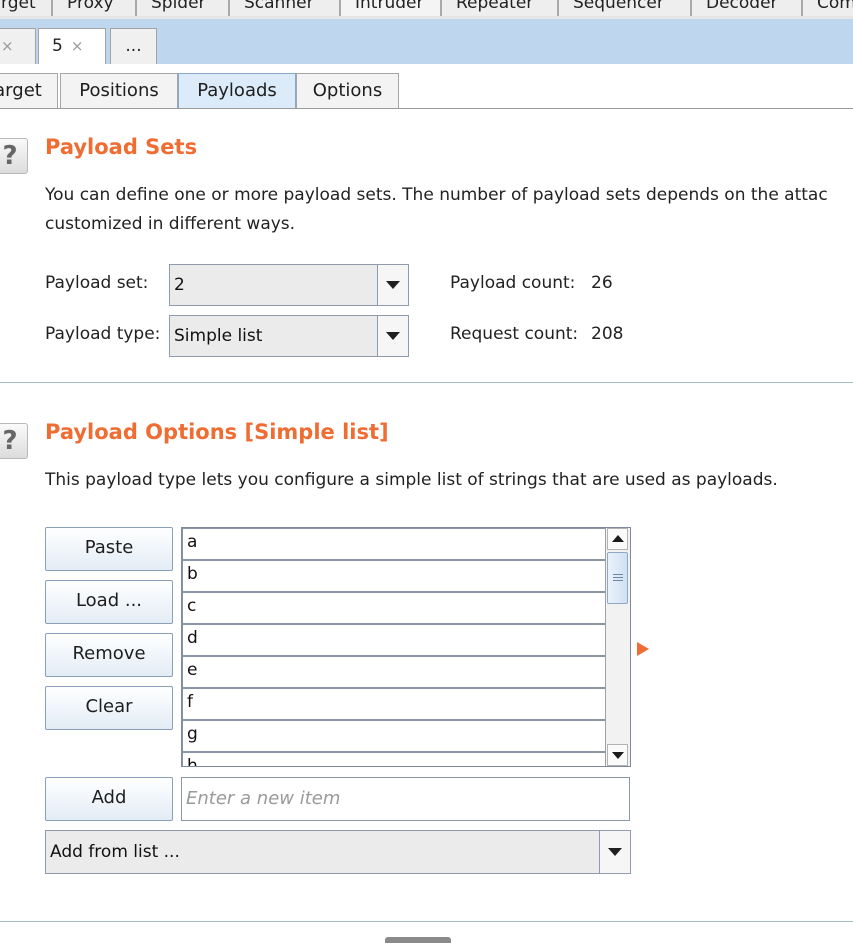 The width and height of the screenshot is (853, 943). Describe the element at coordinates (109, 708) in the screenshot. I see `clear-button: Clear` at that location.